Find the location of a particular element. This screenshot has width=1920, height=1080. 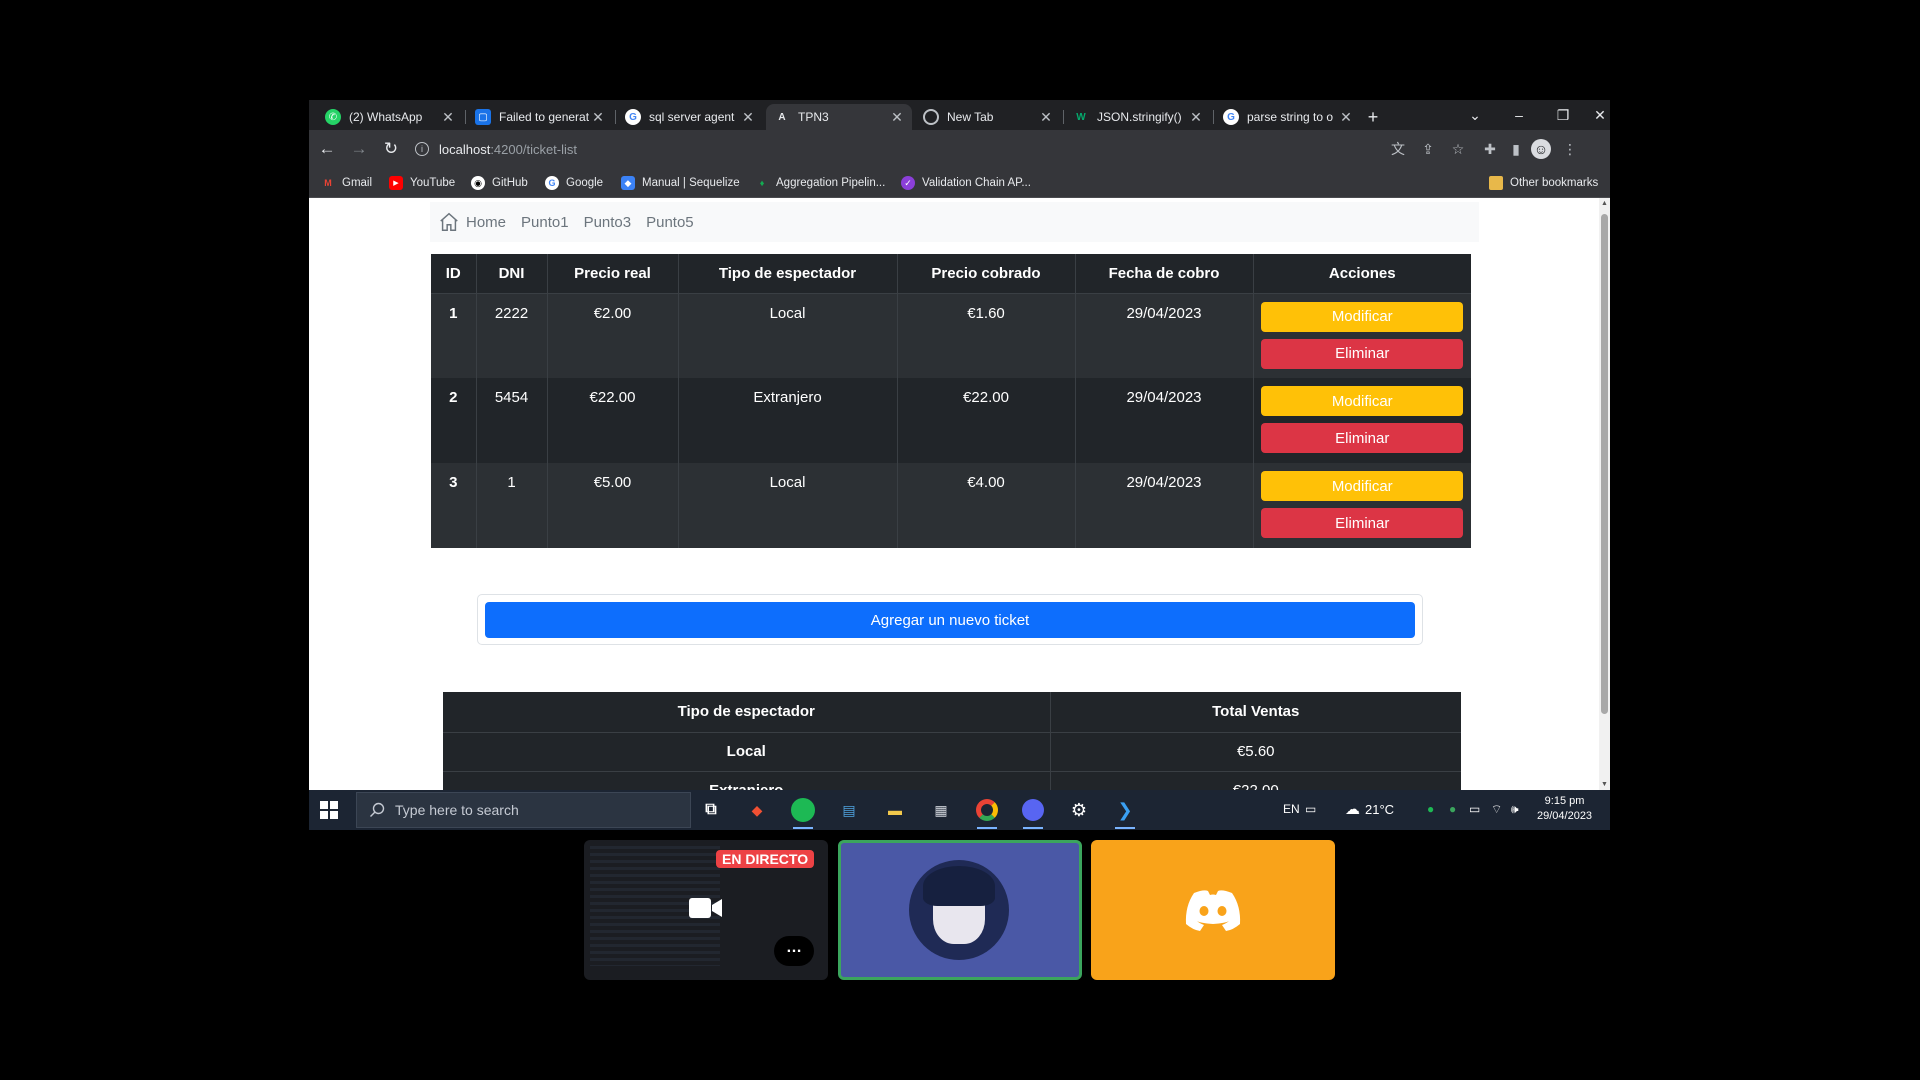

home-icon is located at coordinates (449, 222).